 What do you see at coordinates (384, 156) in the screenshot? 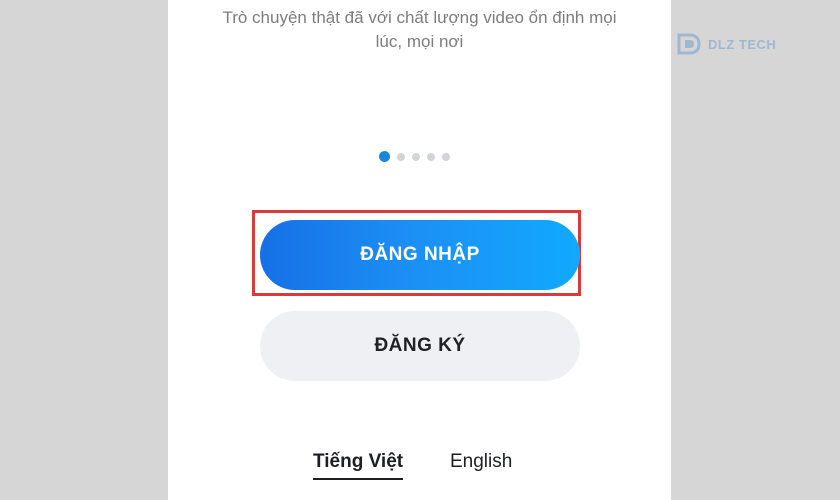
I see `carousel-dot-1-active` at bounding box center [384, 156].